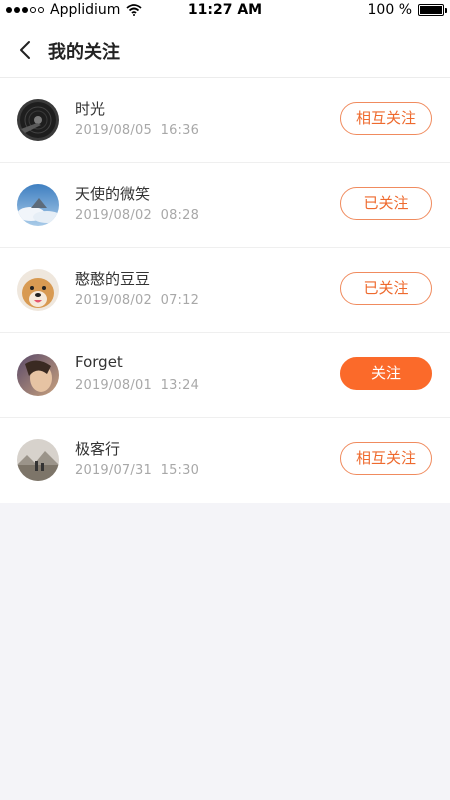  I want to click on sky-clouds-avatar, so click(38, 205).